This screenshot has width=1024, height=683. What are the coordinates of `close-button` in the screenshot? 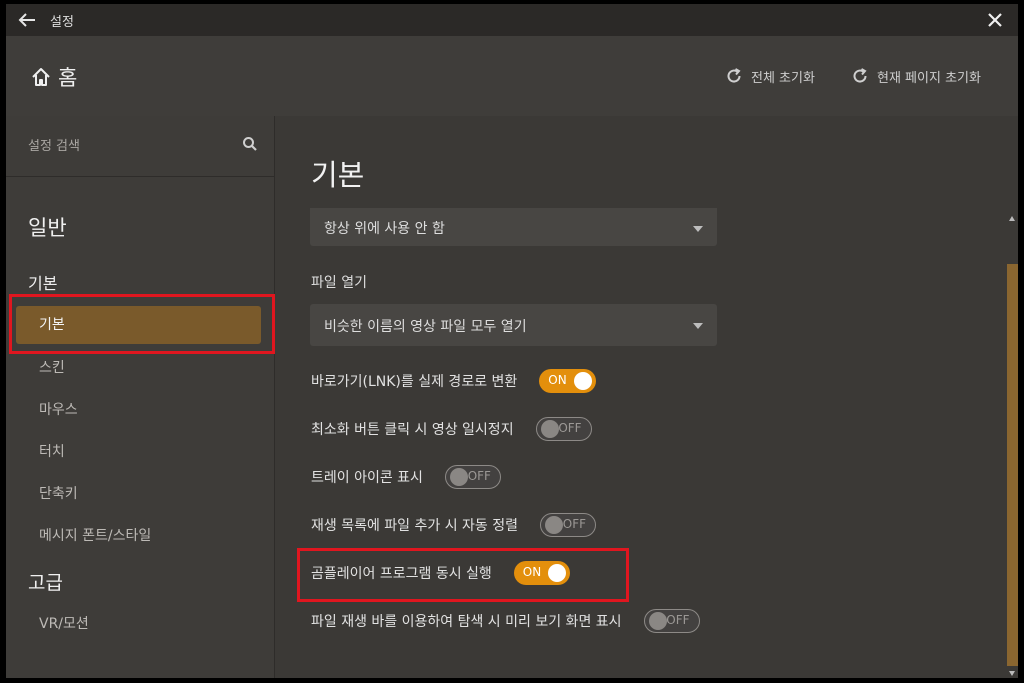 It's located at (995, 20).